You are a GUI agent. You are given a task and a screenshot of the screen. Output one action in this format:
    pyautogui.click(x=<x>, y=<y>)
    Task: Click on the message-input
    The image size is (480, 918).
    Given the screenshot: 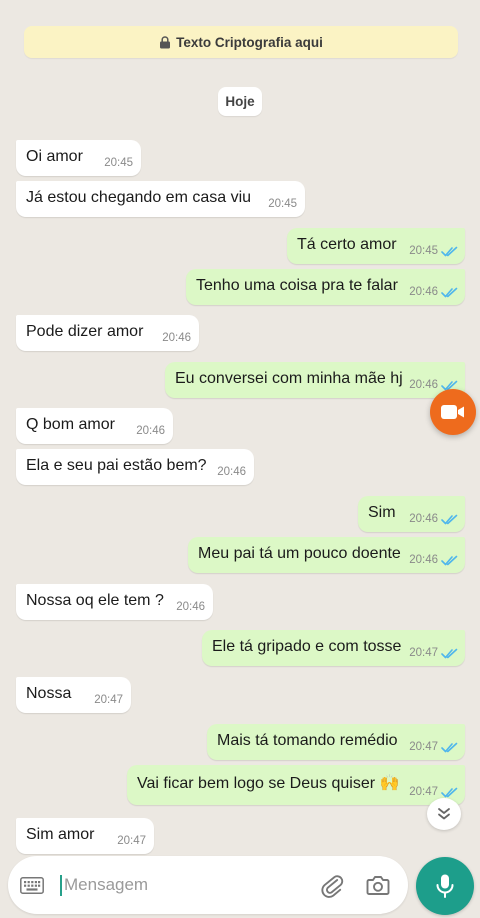 What is the action you would take?
    pyautogui.click(x=164, y=885)
    